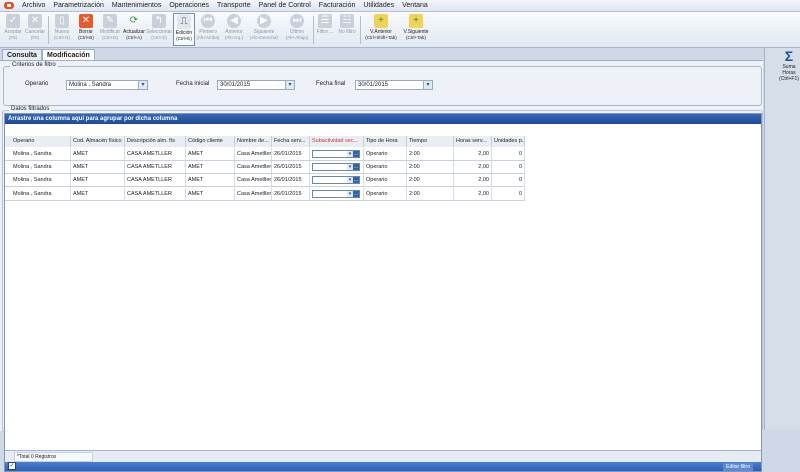  I want to click on v-anterior-button: + V.Anterior (Ctrl+Shift+Tab), so click(381, 29).